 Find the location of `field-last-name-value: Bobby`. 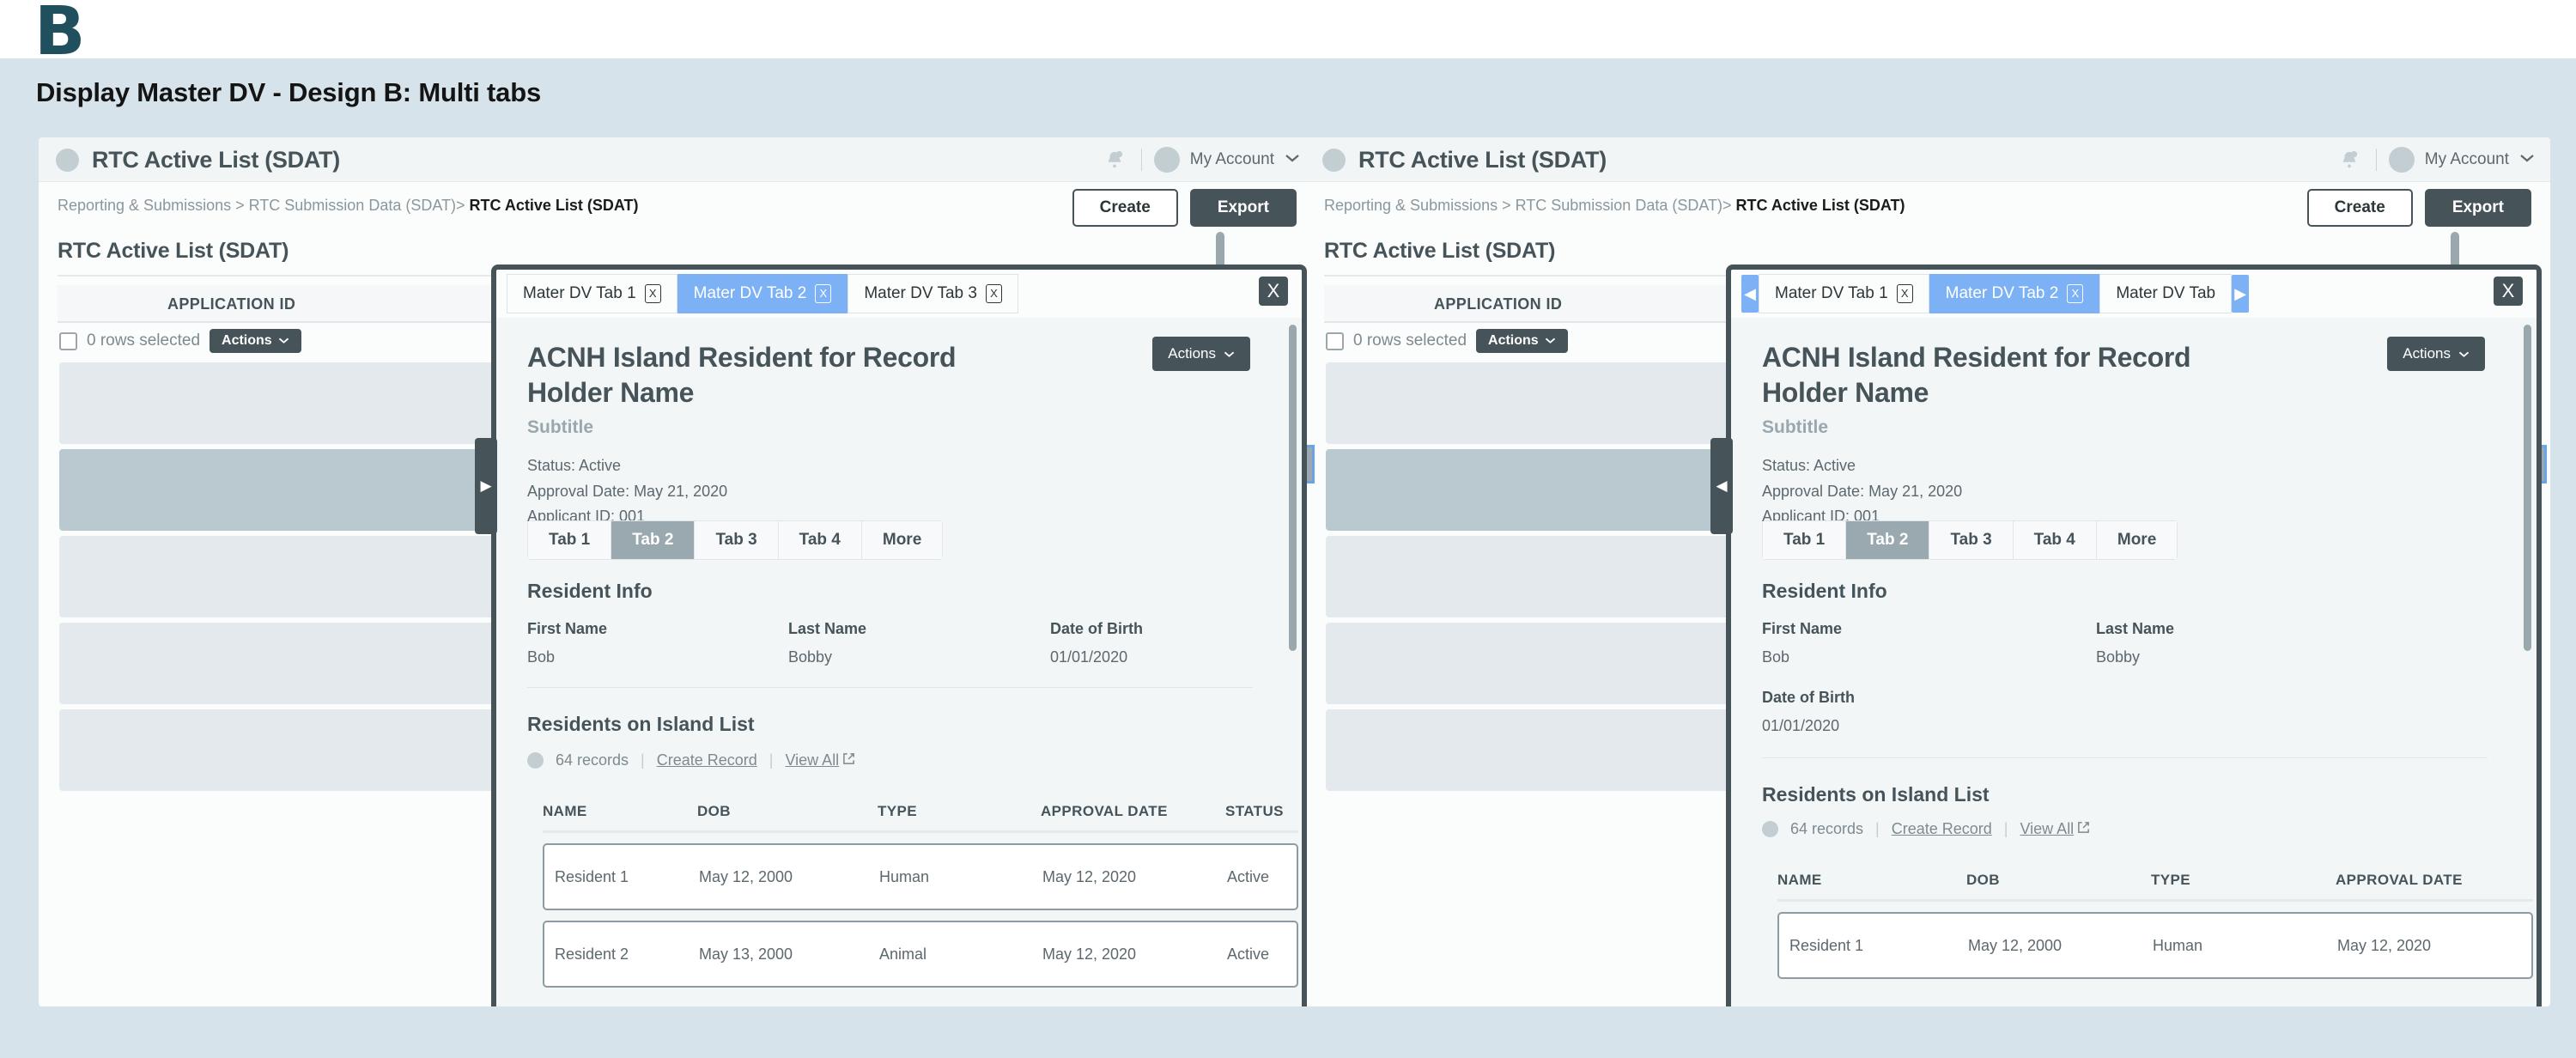

field-last-name-value: Bobby is located at coordinates (810, 657).